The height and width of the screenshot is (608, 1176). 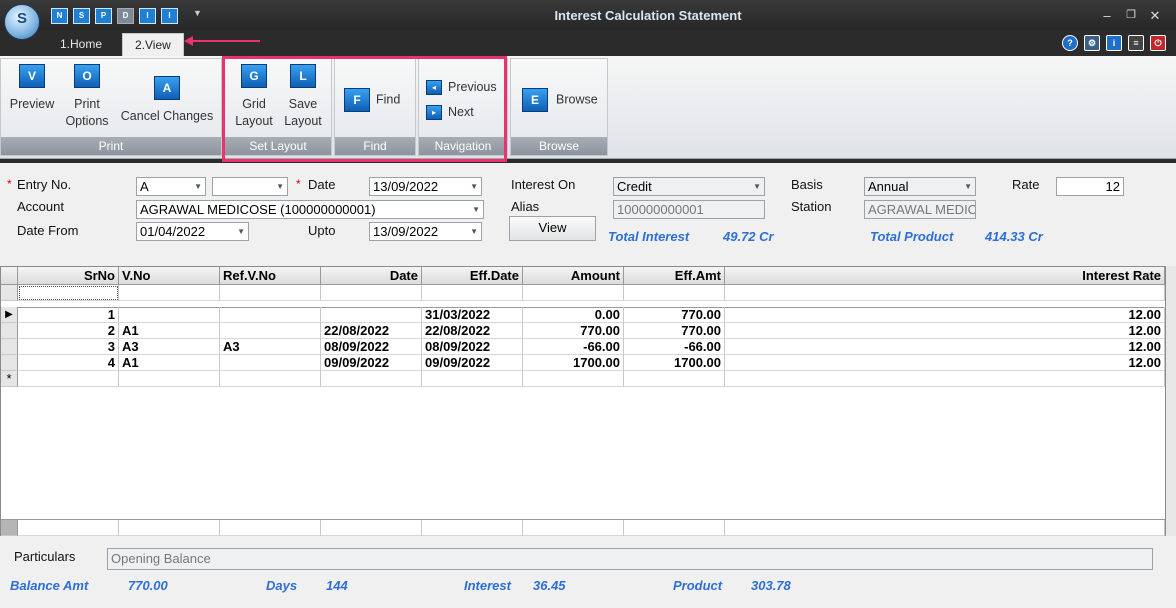 What do you see at coordinates (573, 315) in the screenshot?
I see `table-cell: 0.00` at bounding box center [573, 315].